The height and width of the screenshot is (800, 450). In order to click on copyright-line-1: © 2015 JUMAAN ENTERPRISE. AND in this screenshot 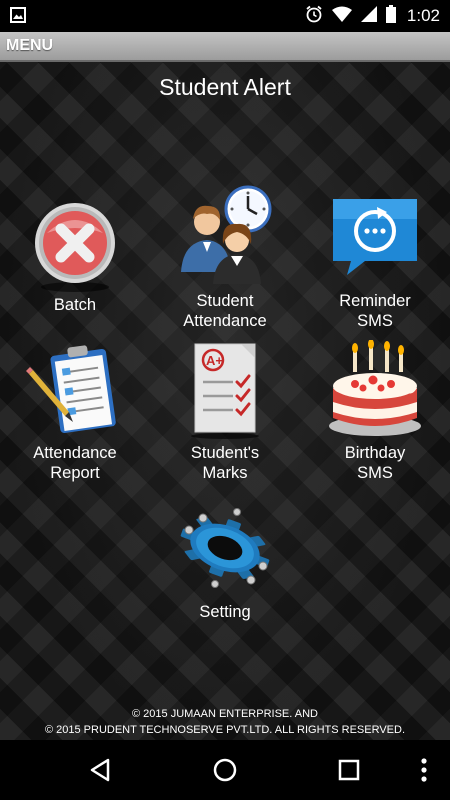, I will do `click(225, 714)`.